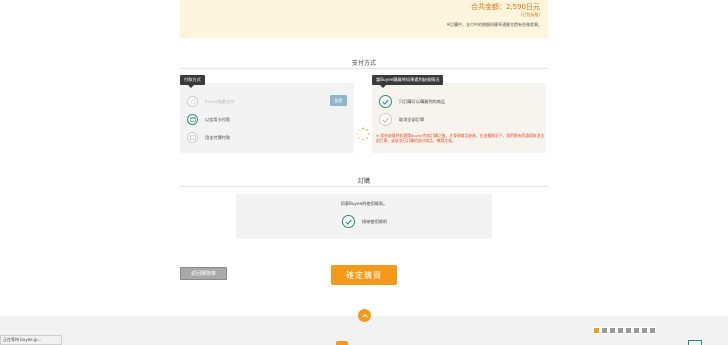  Describe the element at coordinates (192, 101) in the screenshot. I see `points-icon` at that location.